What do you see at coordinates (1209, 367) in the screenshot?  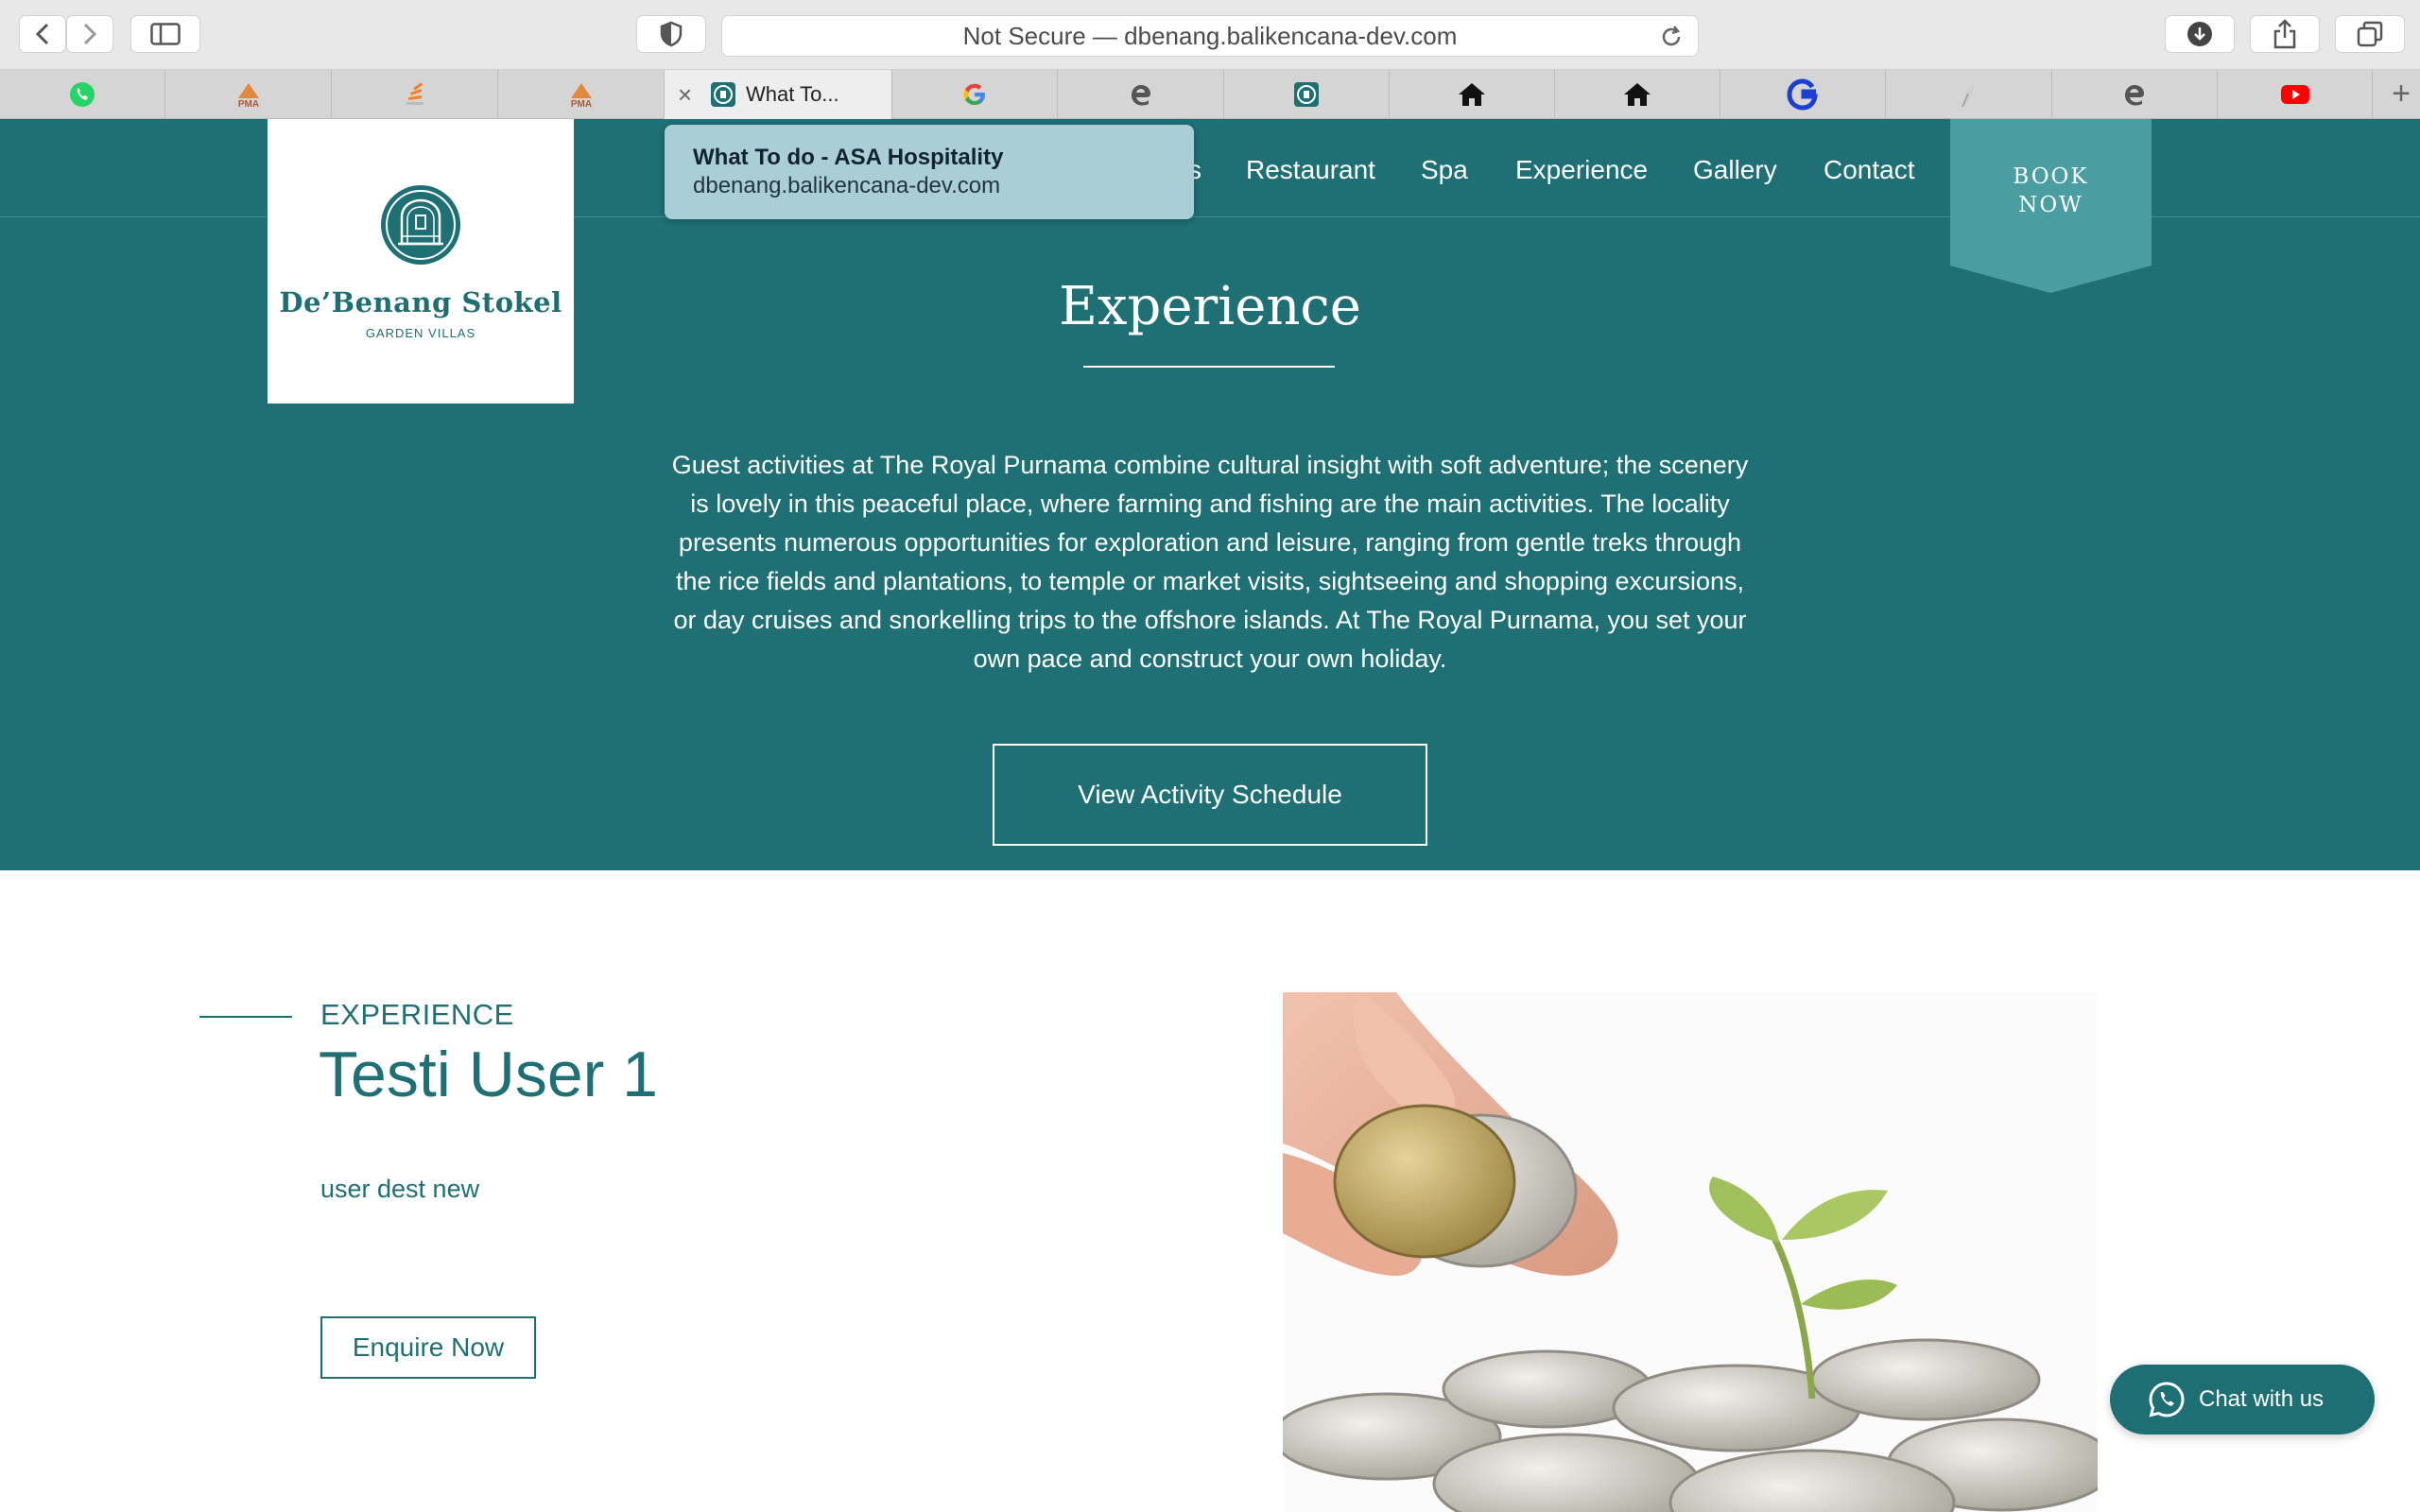 I see `hero-title-underline` at bounding box center [1209, 367].